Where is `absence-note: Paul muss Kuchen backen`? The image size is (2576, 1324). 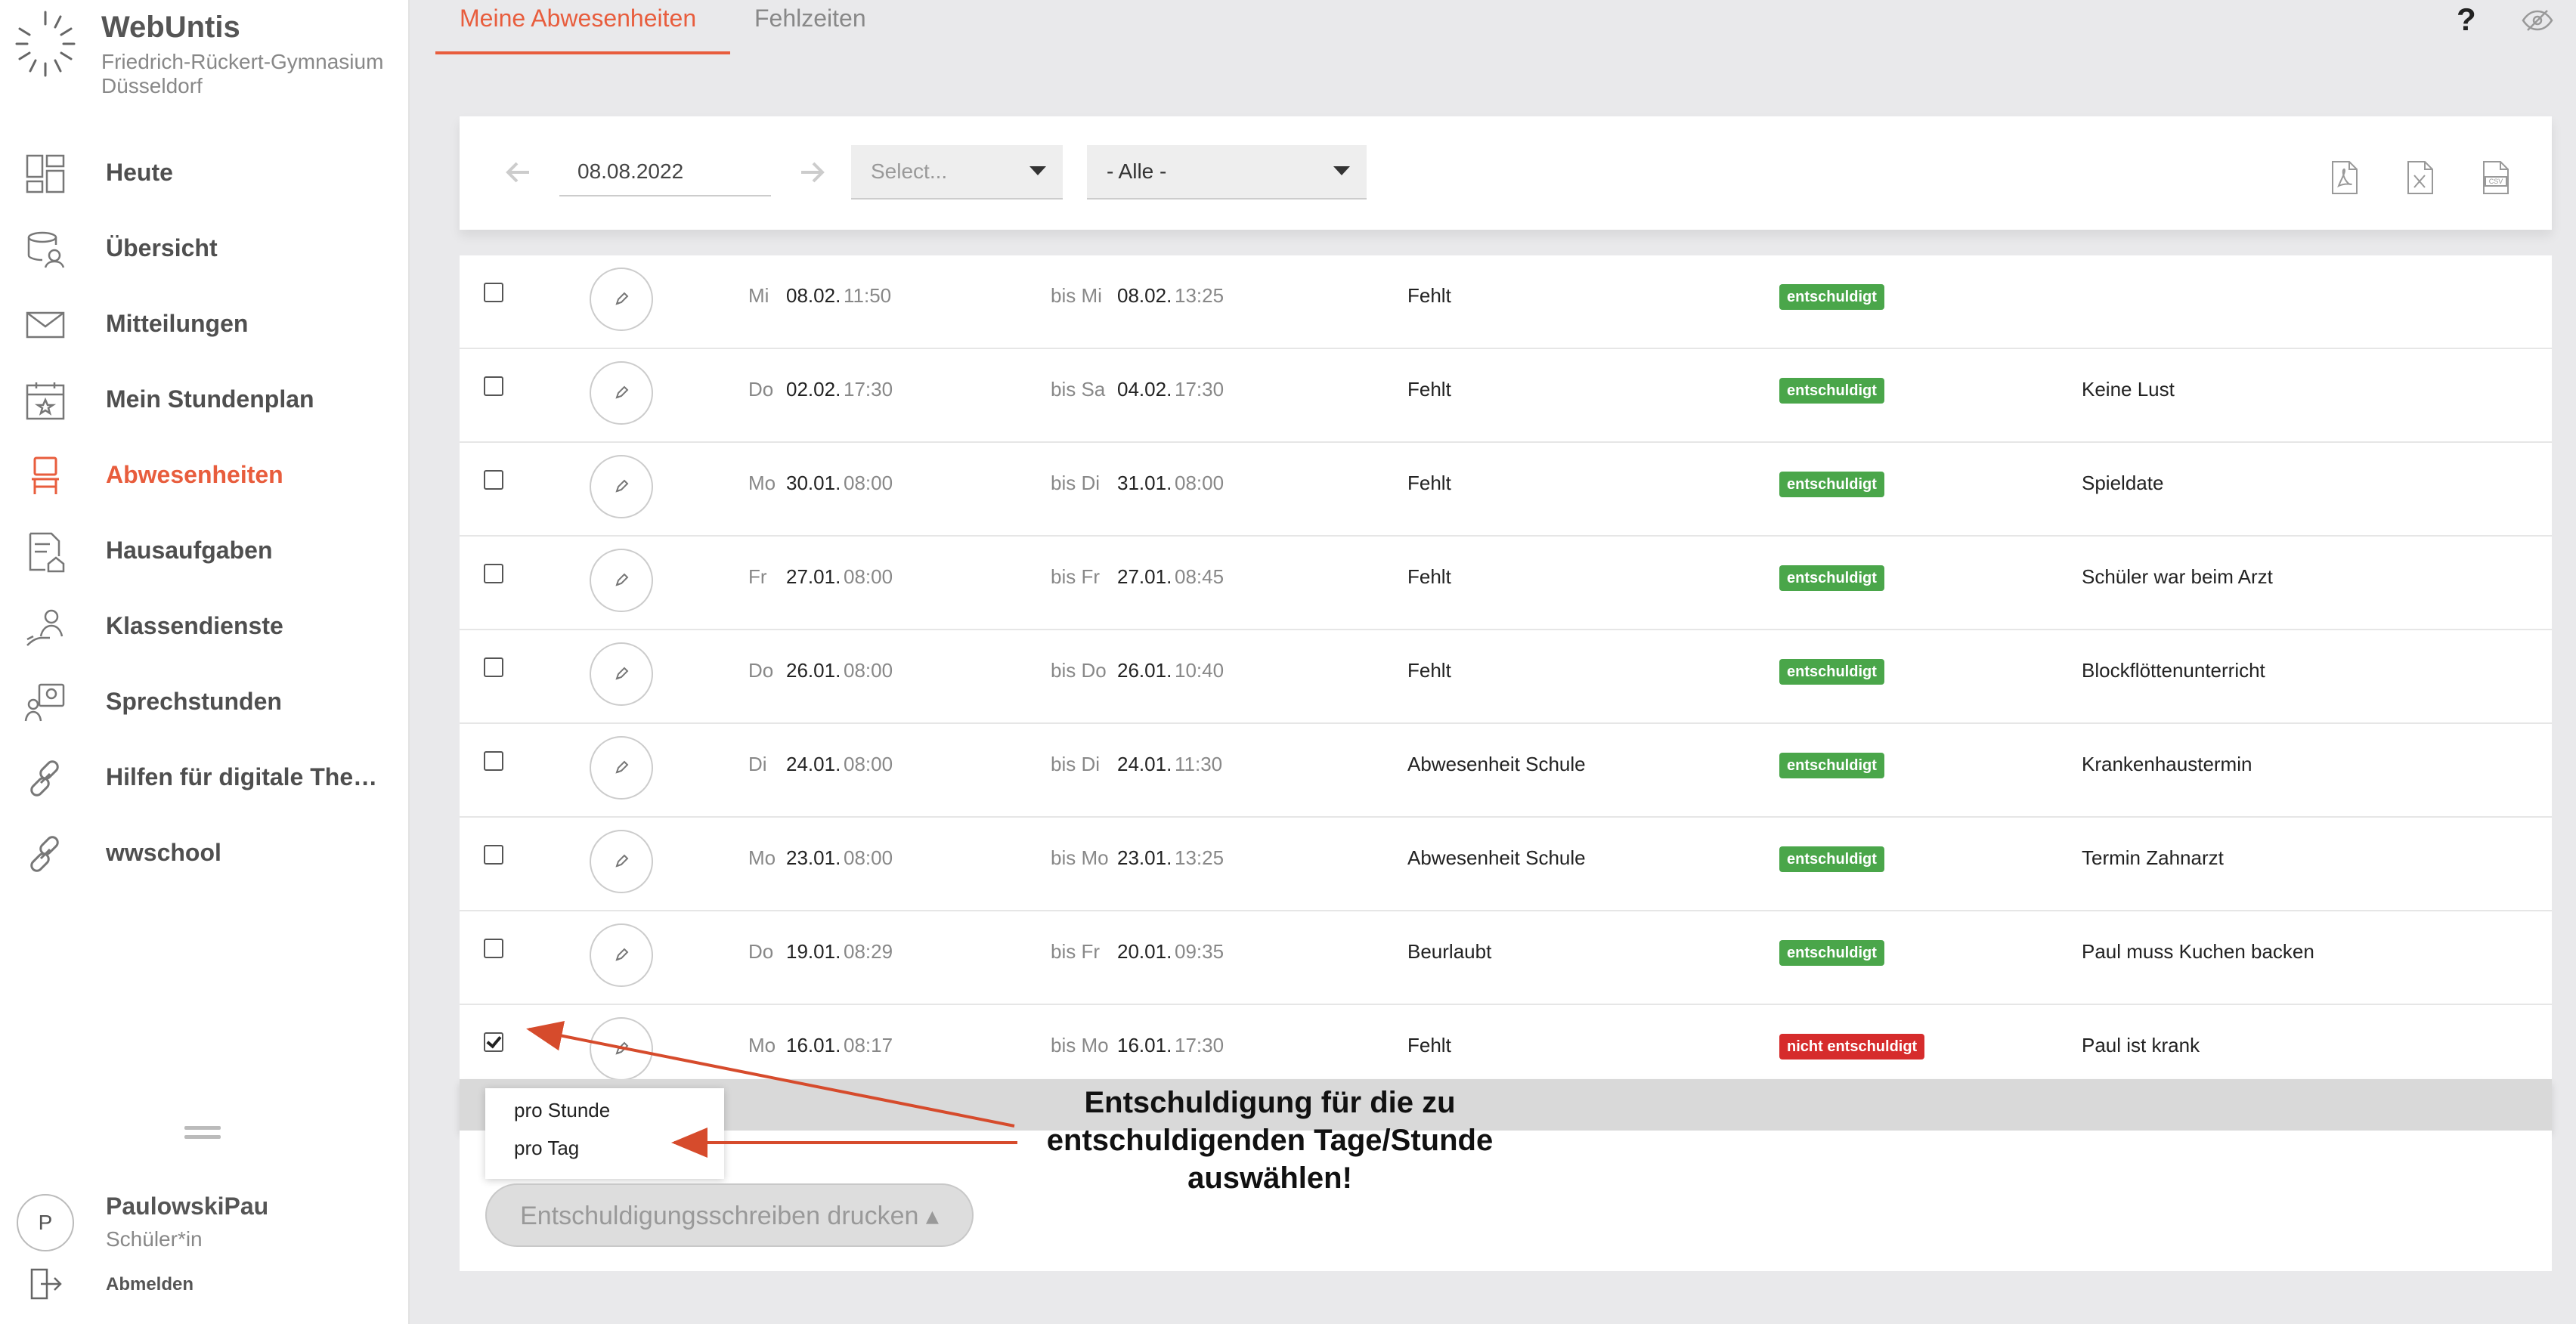
absence-note: Paul muss Kuchen backen is located at coordinates (2198, 952).